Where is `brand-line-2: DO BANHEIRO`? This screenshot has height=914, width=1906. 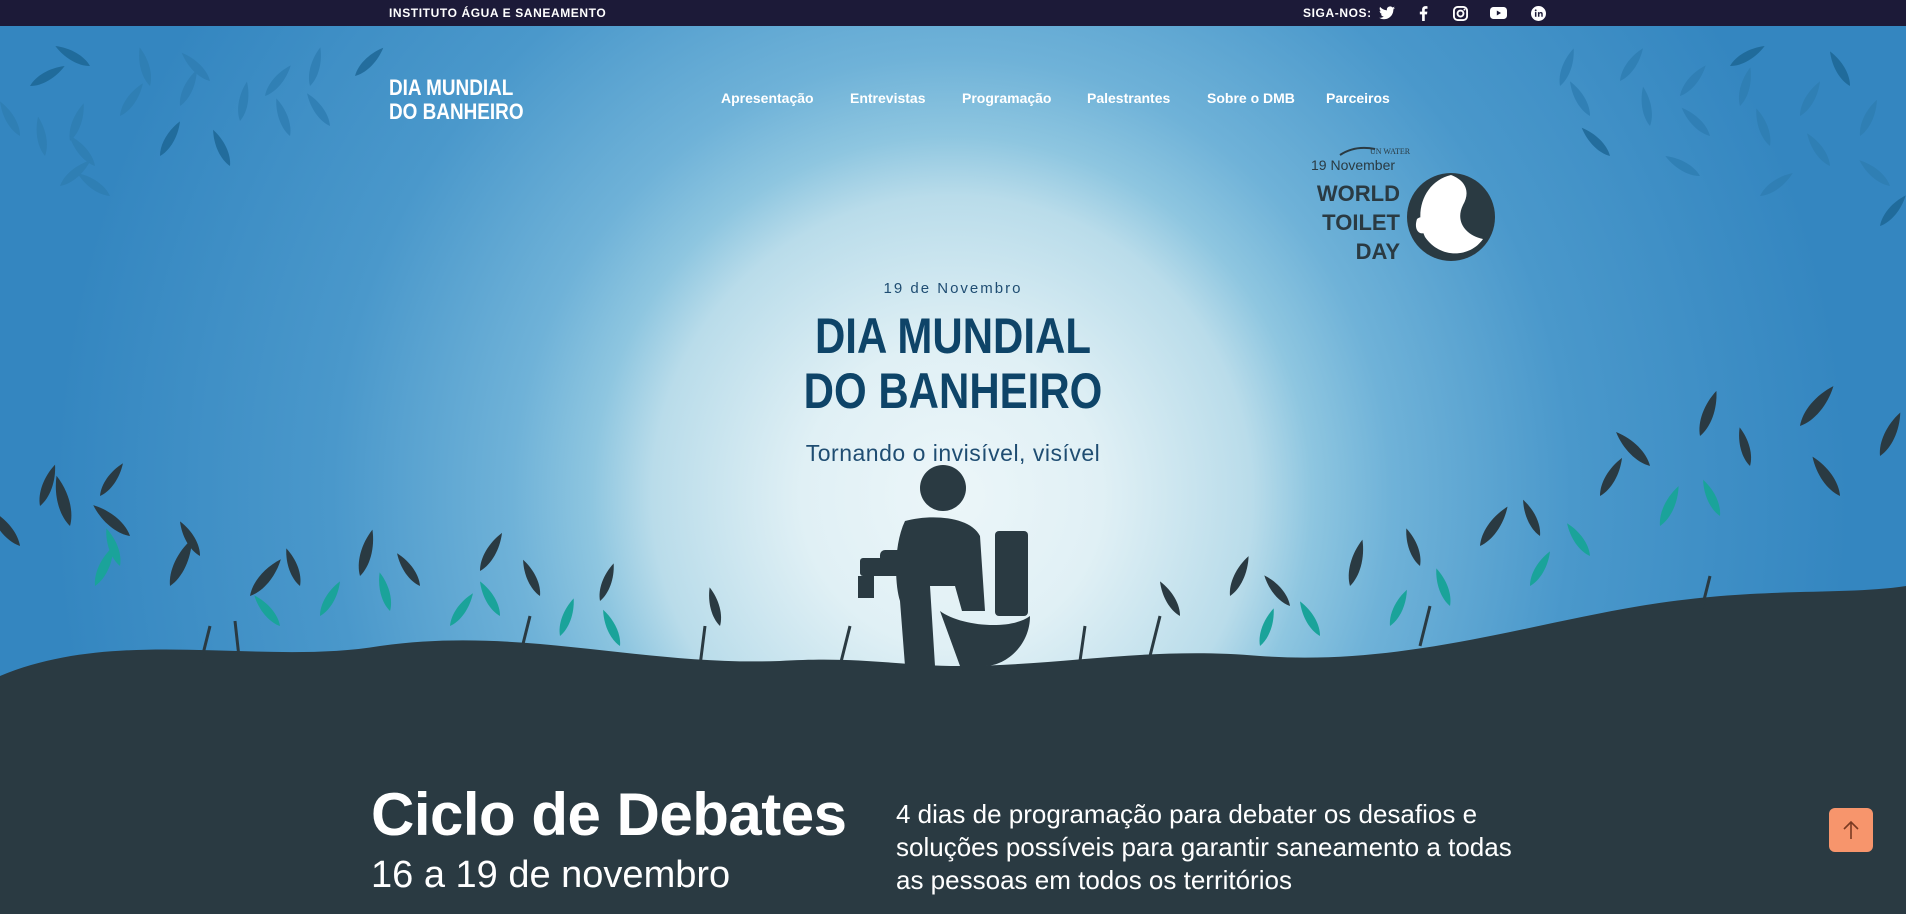
brand-line-2: DO BANHEIRO is located at coordinates (456, 111).